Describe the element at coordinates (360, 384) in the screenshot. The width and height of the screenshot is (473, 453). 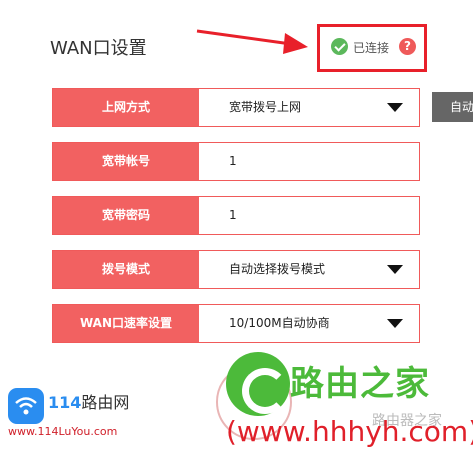
I see `watermark-brand: 路由之家` at that location.